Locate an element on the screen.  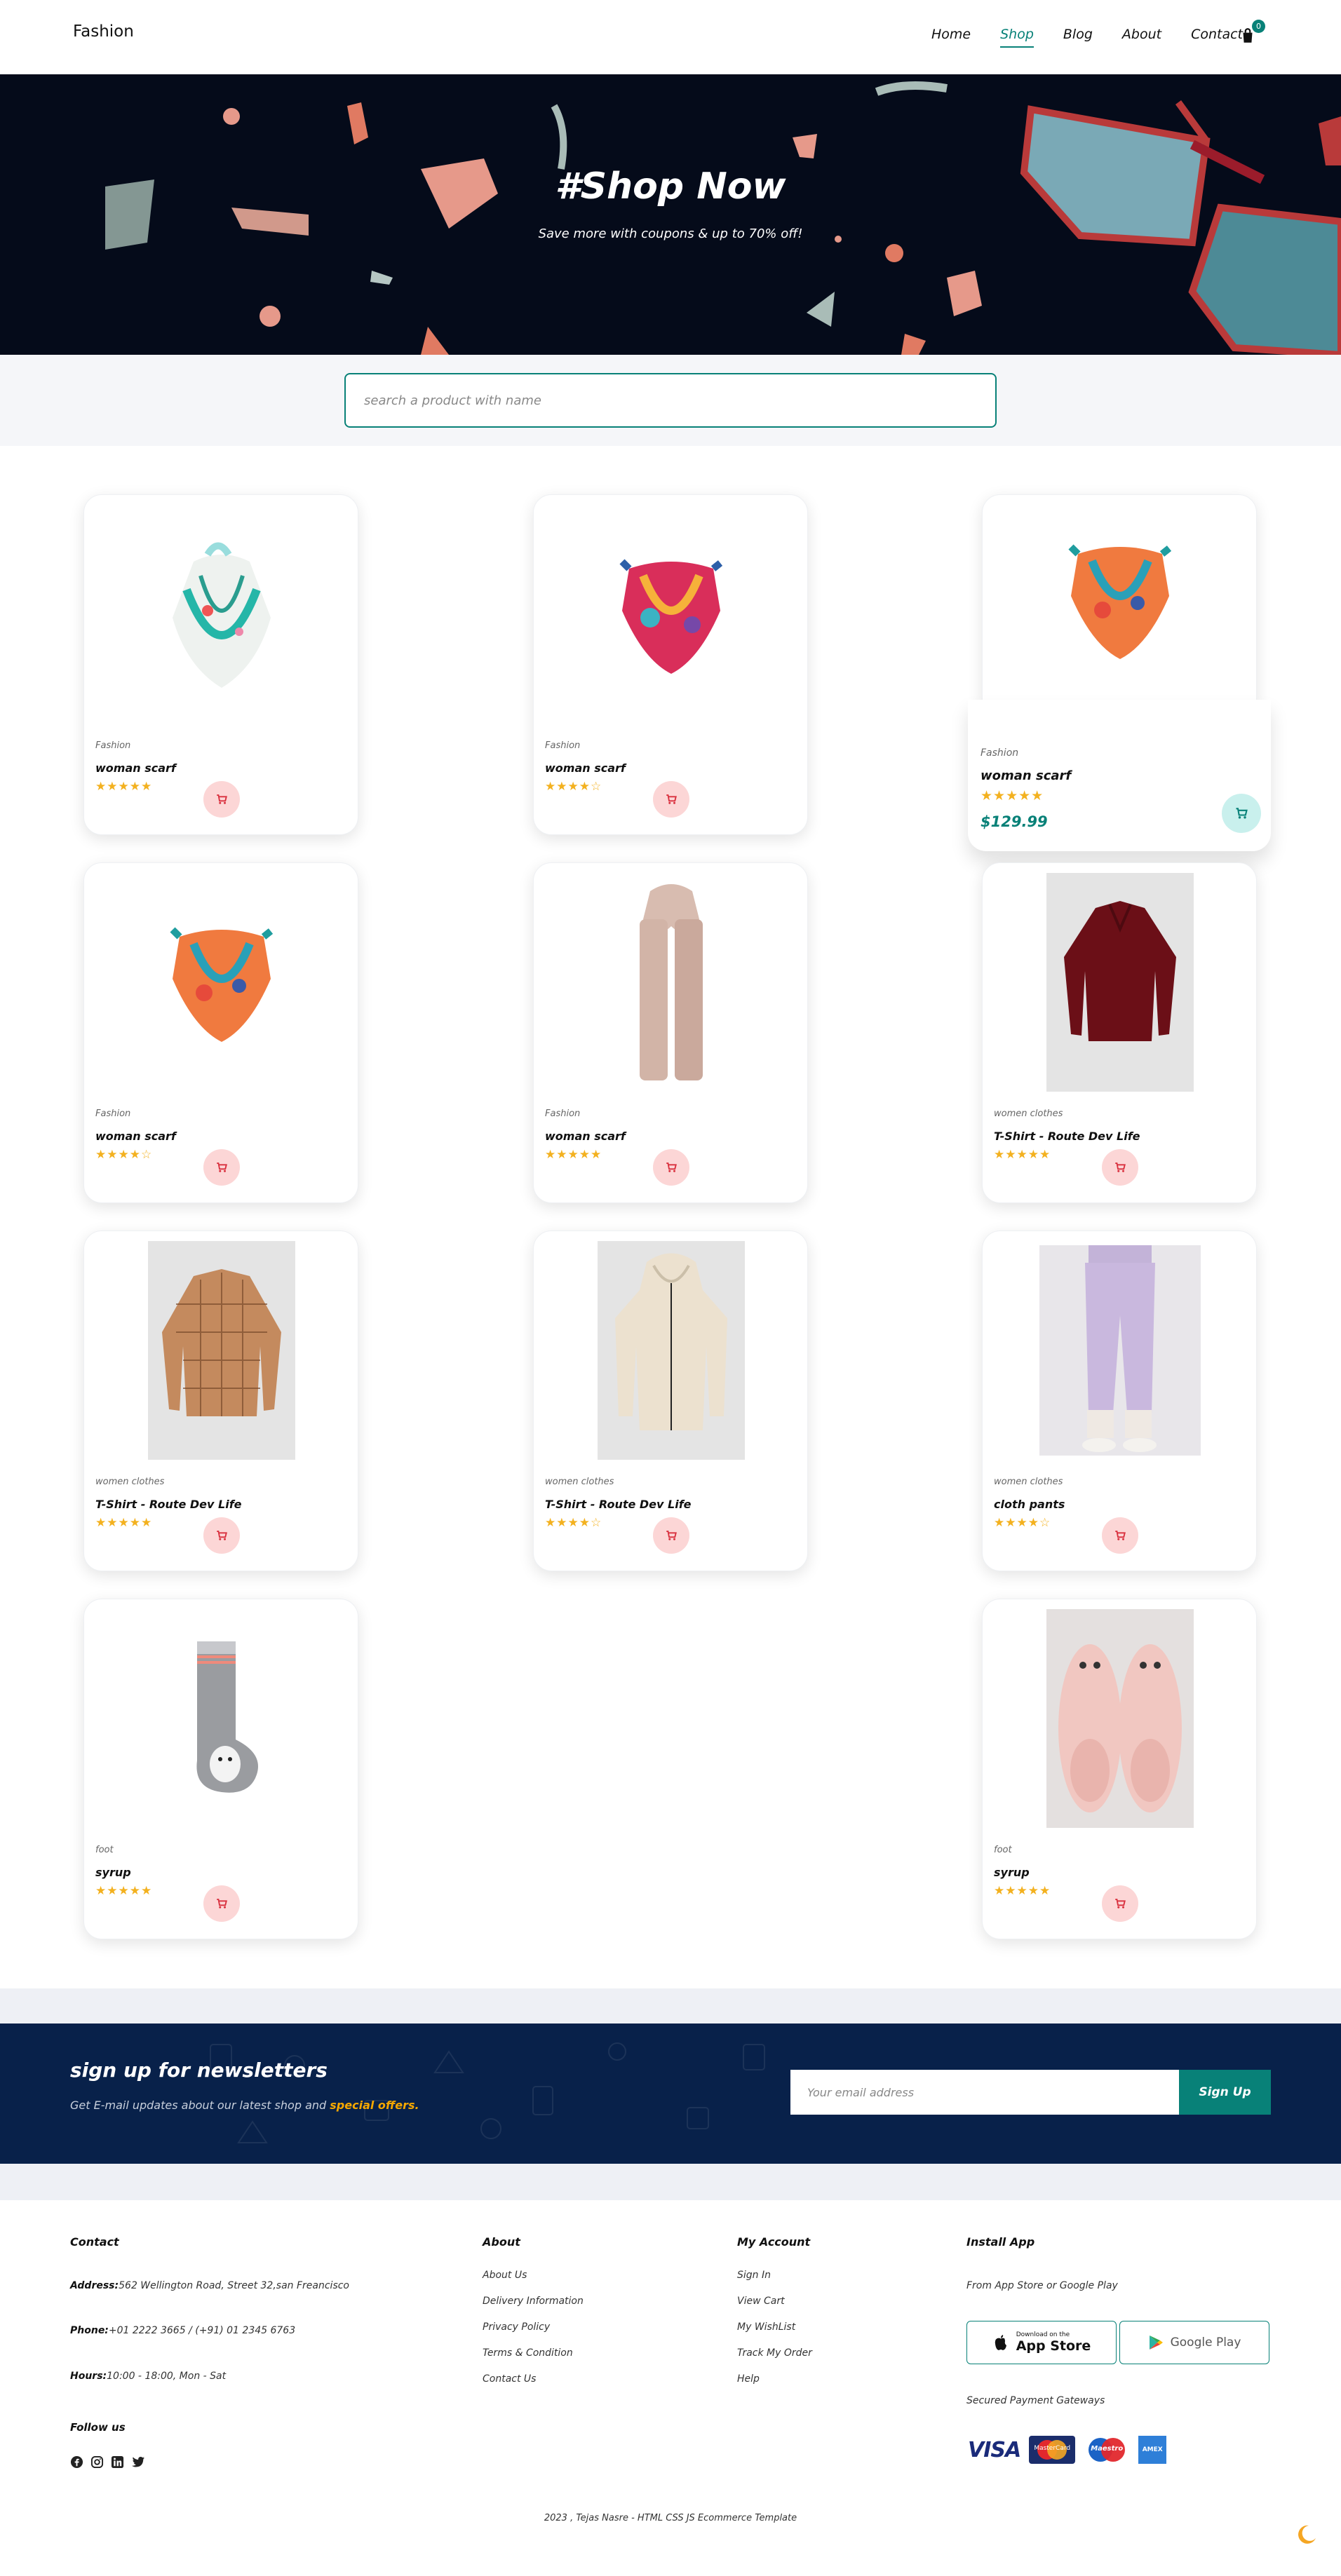
footer-link-help: Help is located at coordinates (748, 2379).